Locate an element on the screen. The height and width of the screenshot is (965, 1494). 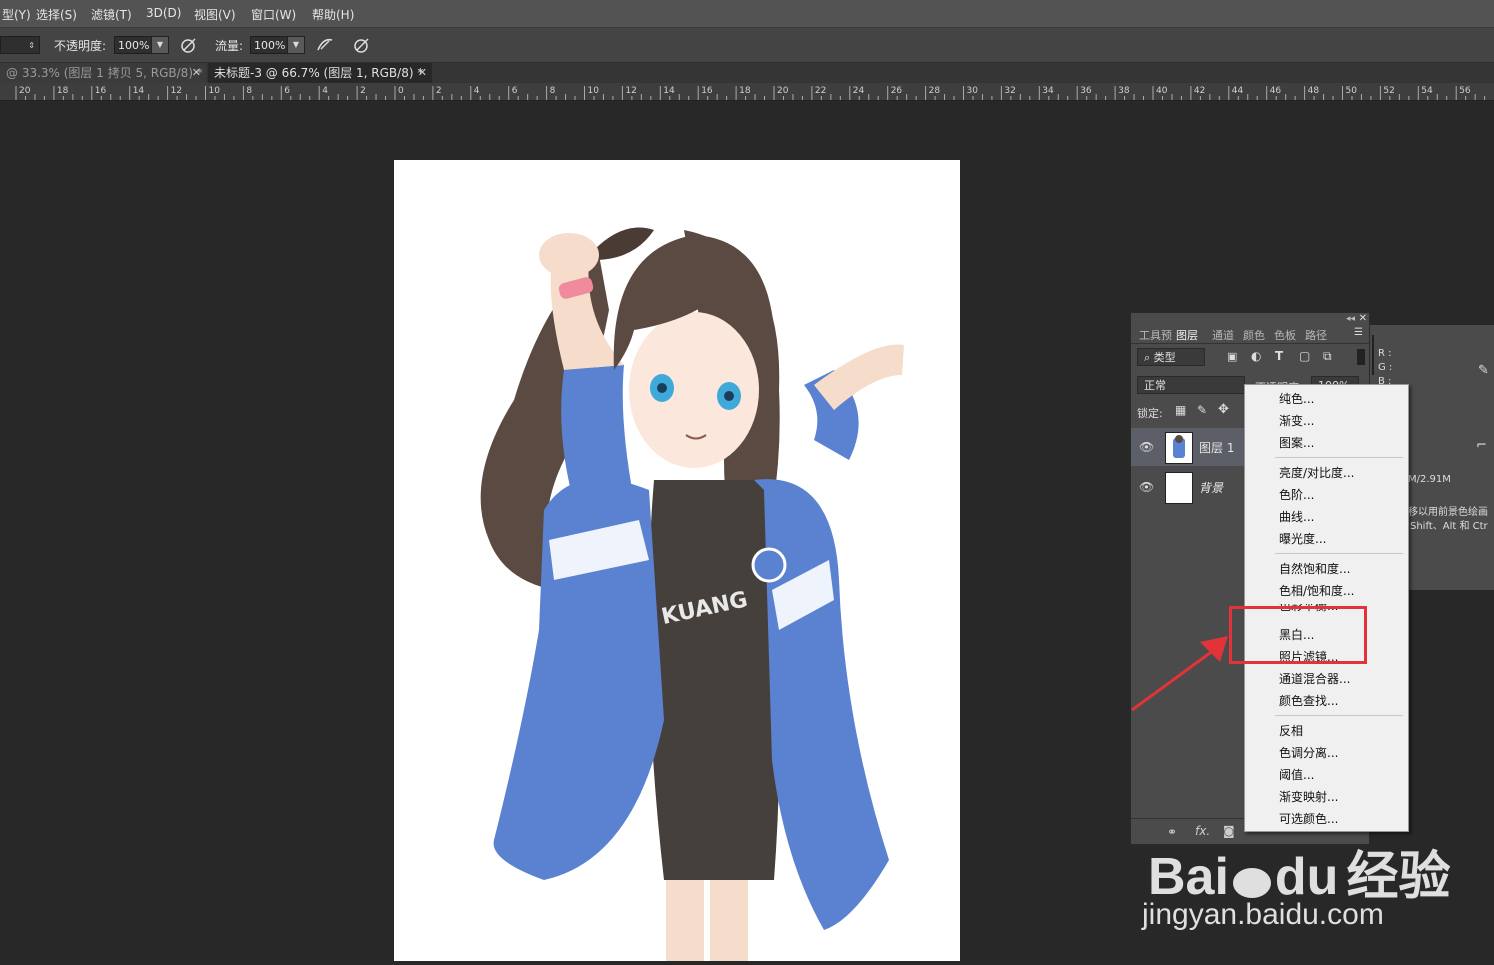
opacity-dropdown-icon: ▼ is located at coordinates (160, 45).